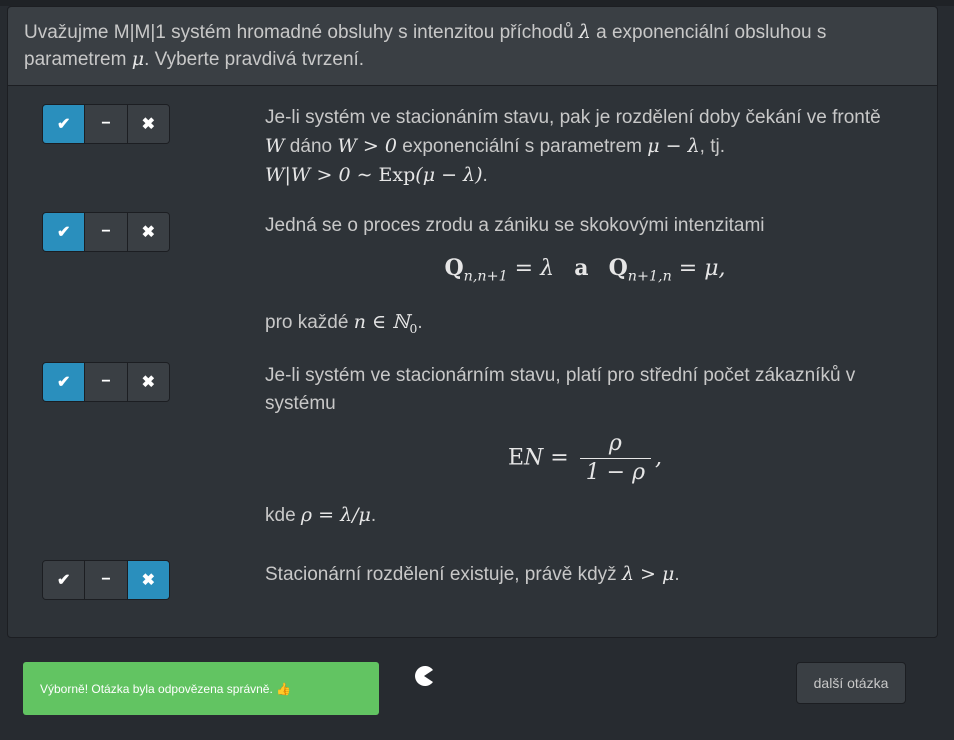 The height and width of the screenshot is (740, 954). What do you see at coordinates (659, 458) in the screenshot?
I see `equation-comma: ,` at bounding box center [659, 458].